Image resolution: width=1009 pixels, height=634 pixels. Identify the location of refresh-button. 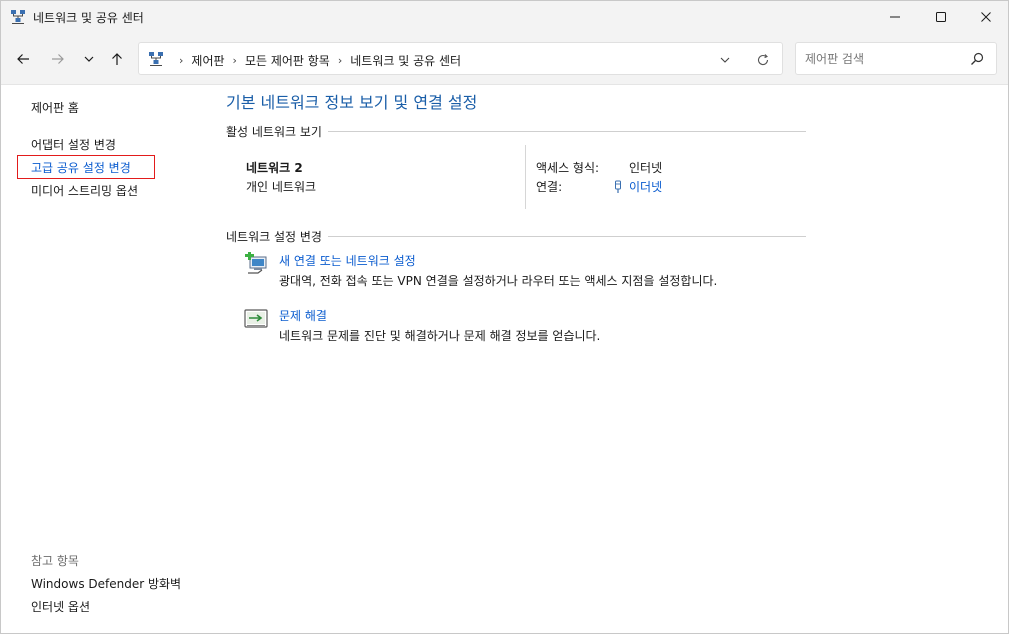
(763, 60).